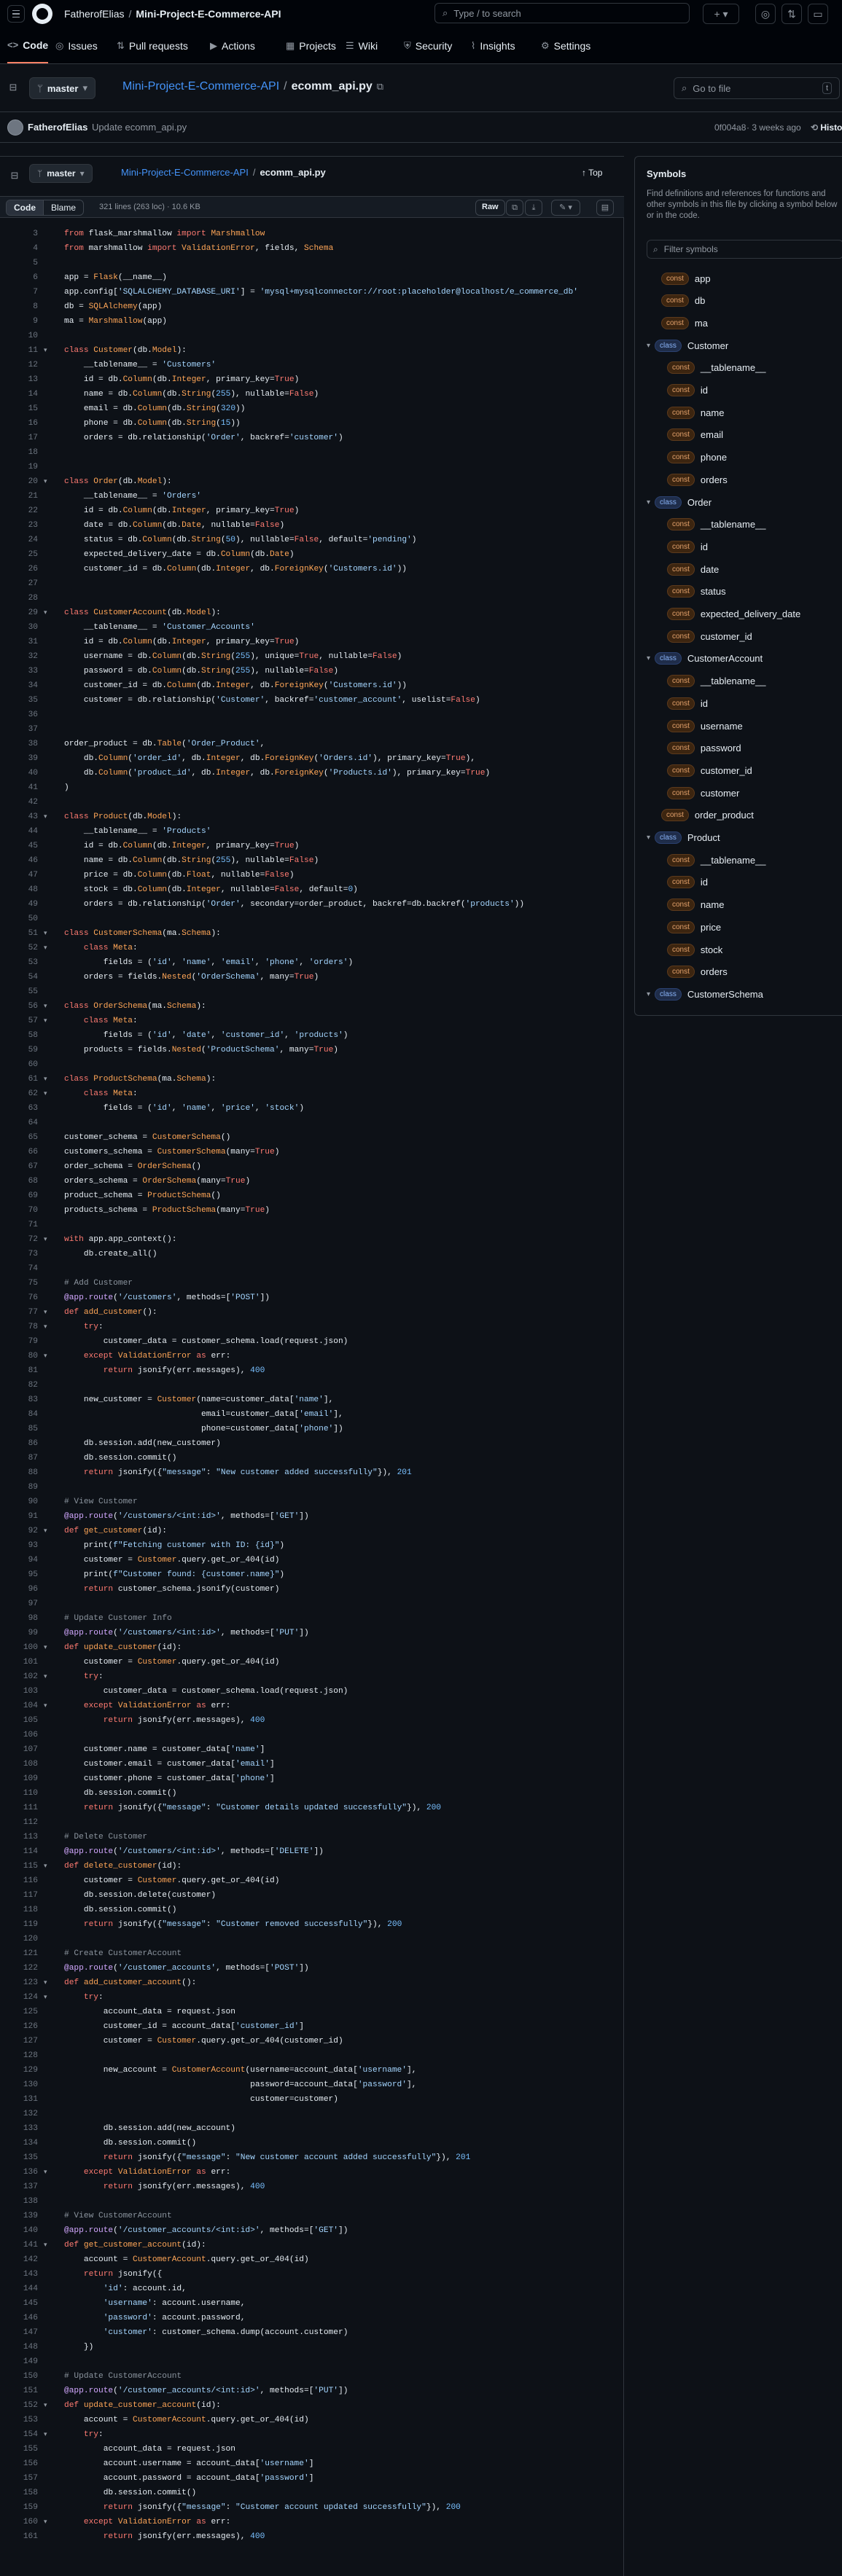 Image resolution: width=842 pixels, height=2576 pixels. What do you see at coordinates (19, 2114) in the screenshot?
I see `line-number: 132` at bounding box center [19, 2114].